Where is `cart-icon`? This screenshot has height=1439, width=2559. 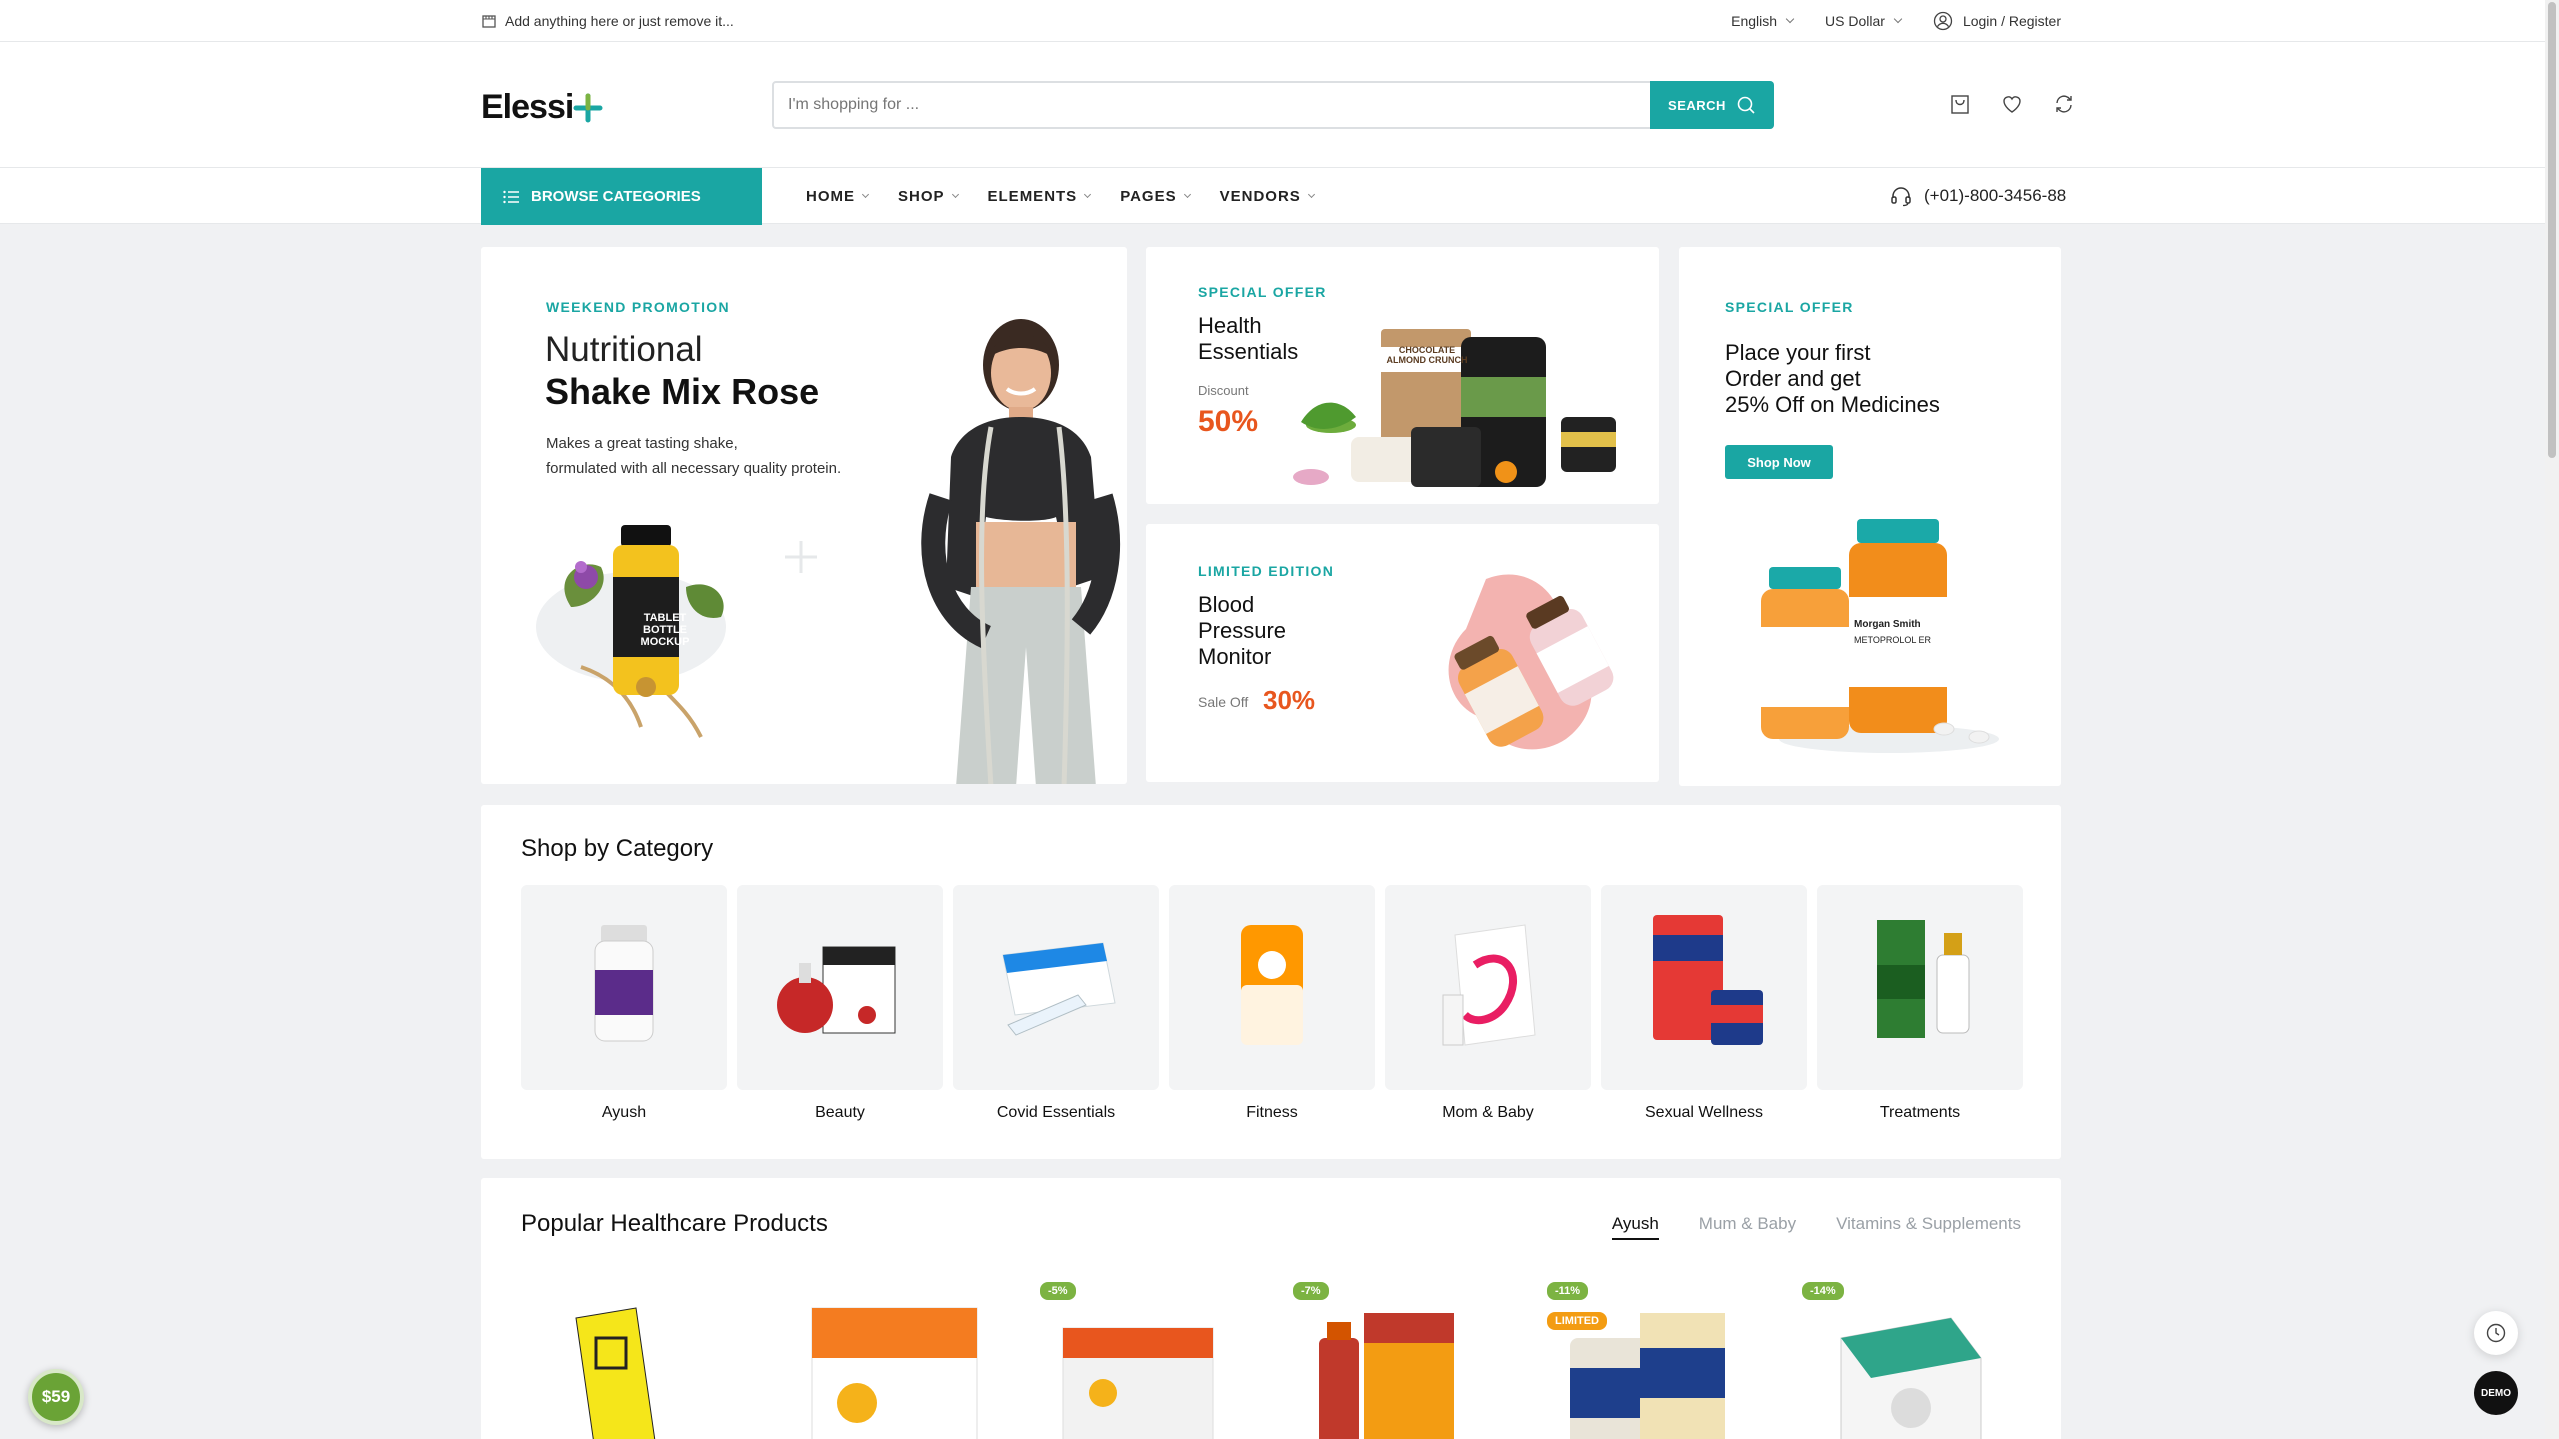 cart-icon is located at coordinates (1960, 104).